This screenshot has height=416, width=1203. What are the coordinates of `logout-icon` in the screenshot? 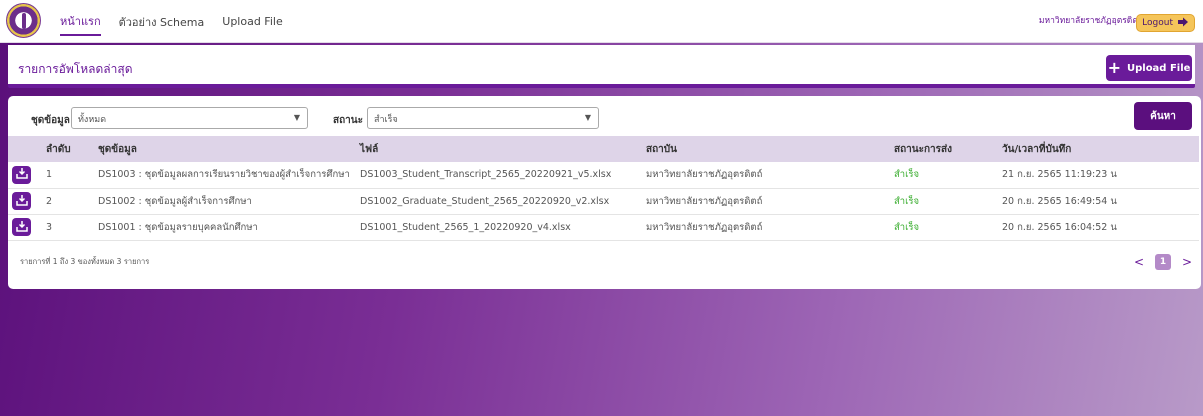 It's located at (1183, 23).